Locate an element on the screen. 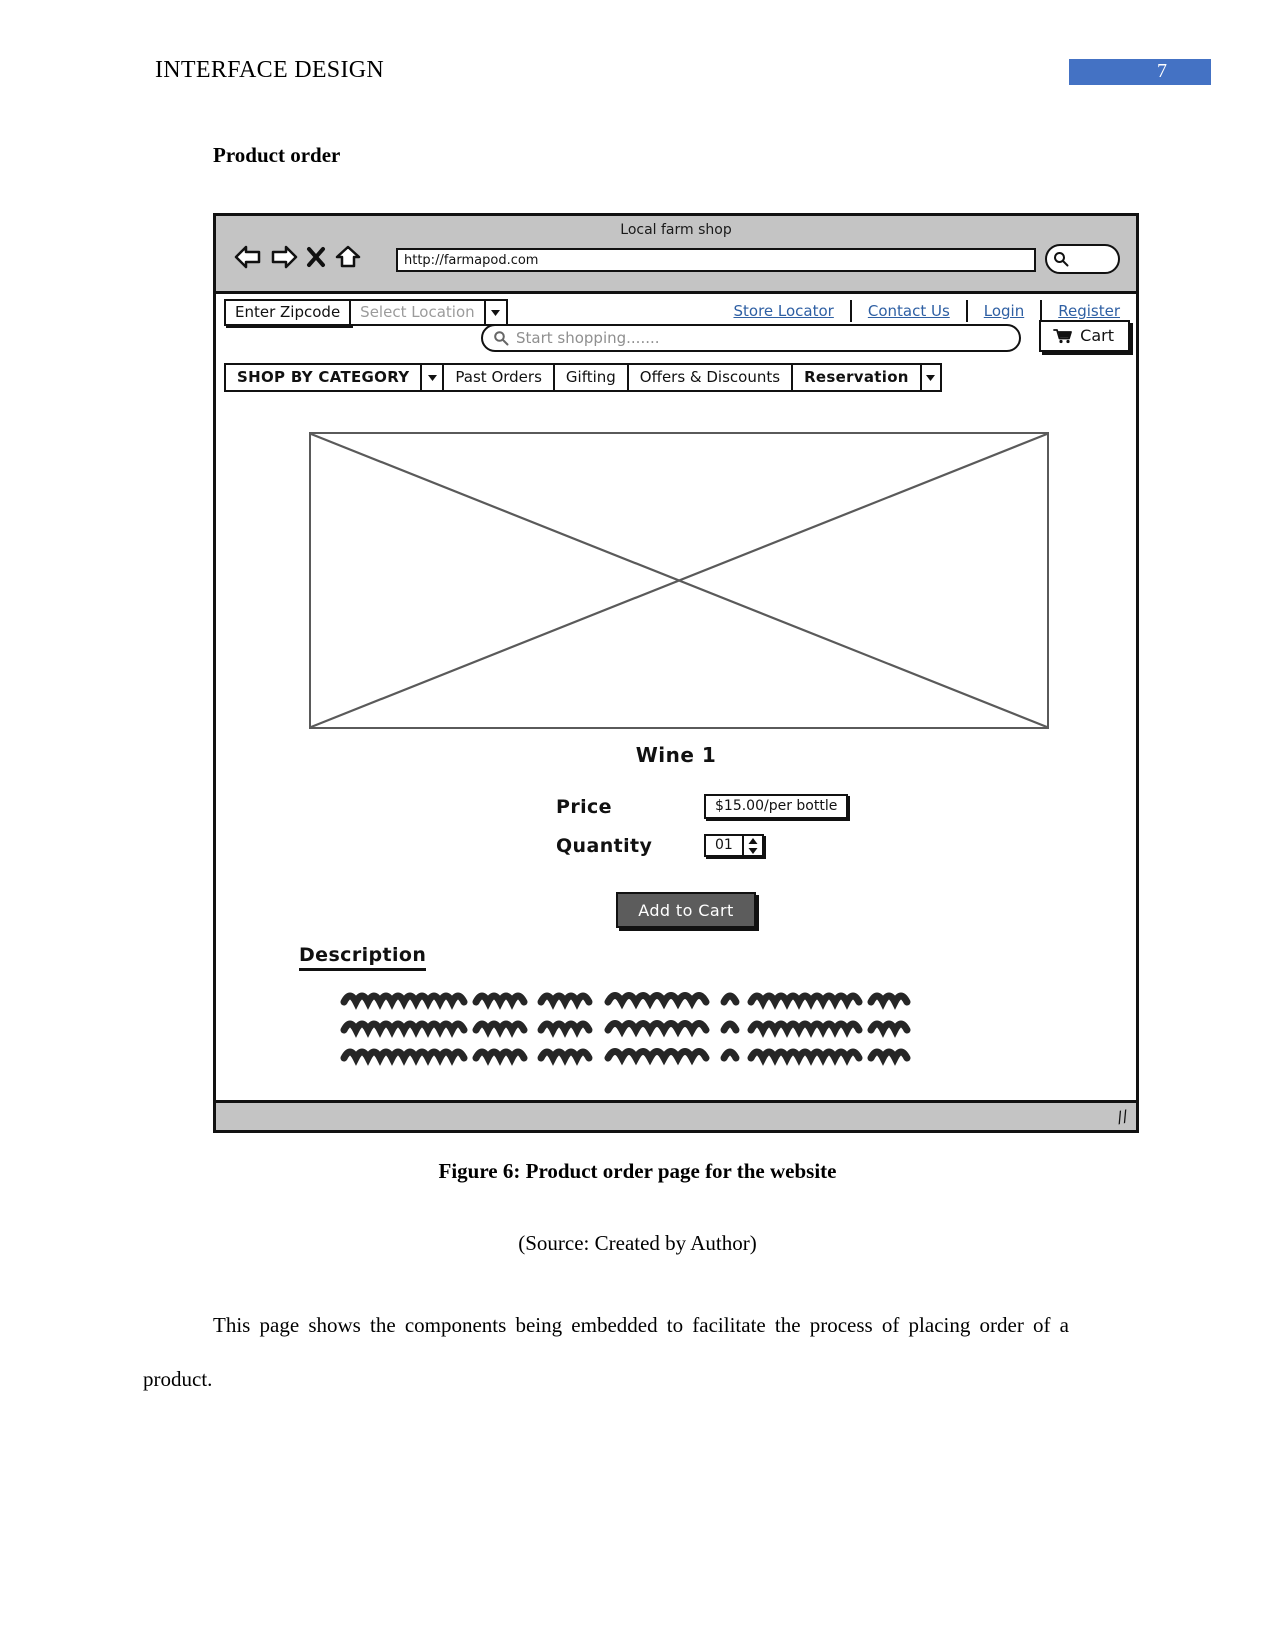  location-group: Enter Zipcode Select Location is located at coordinates (366, 312).